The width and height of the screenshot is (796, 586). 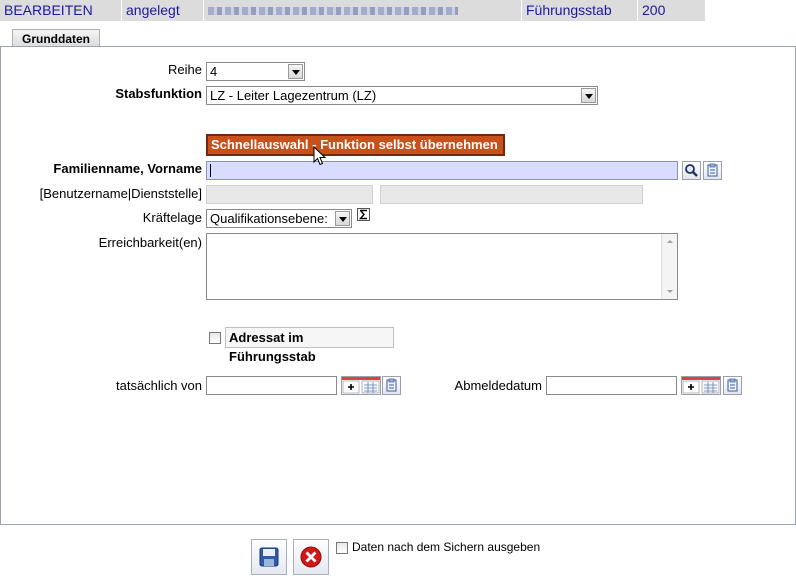 What do you see at coordinates (569, 10) in the screenshot?
I see `header-staff-text: Führungsstab` at bounding box center [569, 10].